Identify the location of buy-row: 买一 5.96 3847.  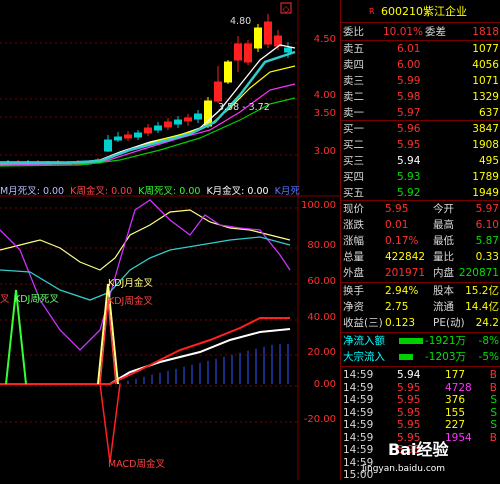
(420, 129).